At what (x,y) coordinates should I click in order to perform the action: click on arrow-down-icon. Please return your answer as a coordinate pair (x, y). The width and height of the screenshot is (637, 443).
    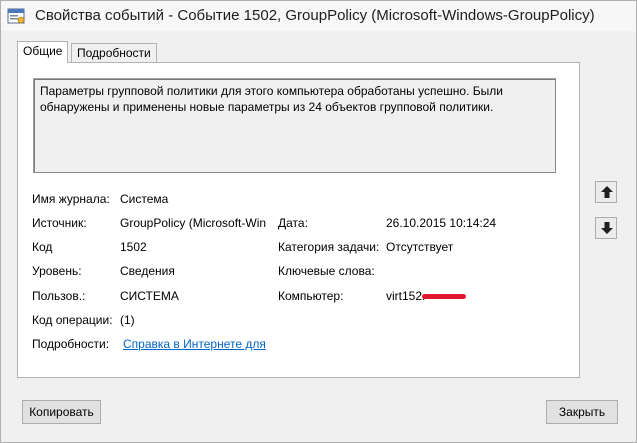
    Looking at the image, I should click on (607, 228).